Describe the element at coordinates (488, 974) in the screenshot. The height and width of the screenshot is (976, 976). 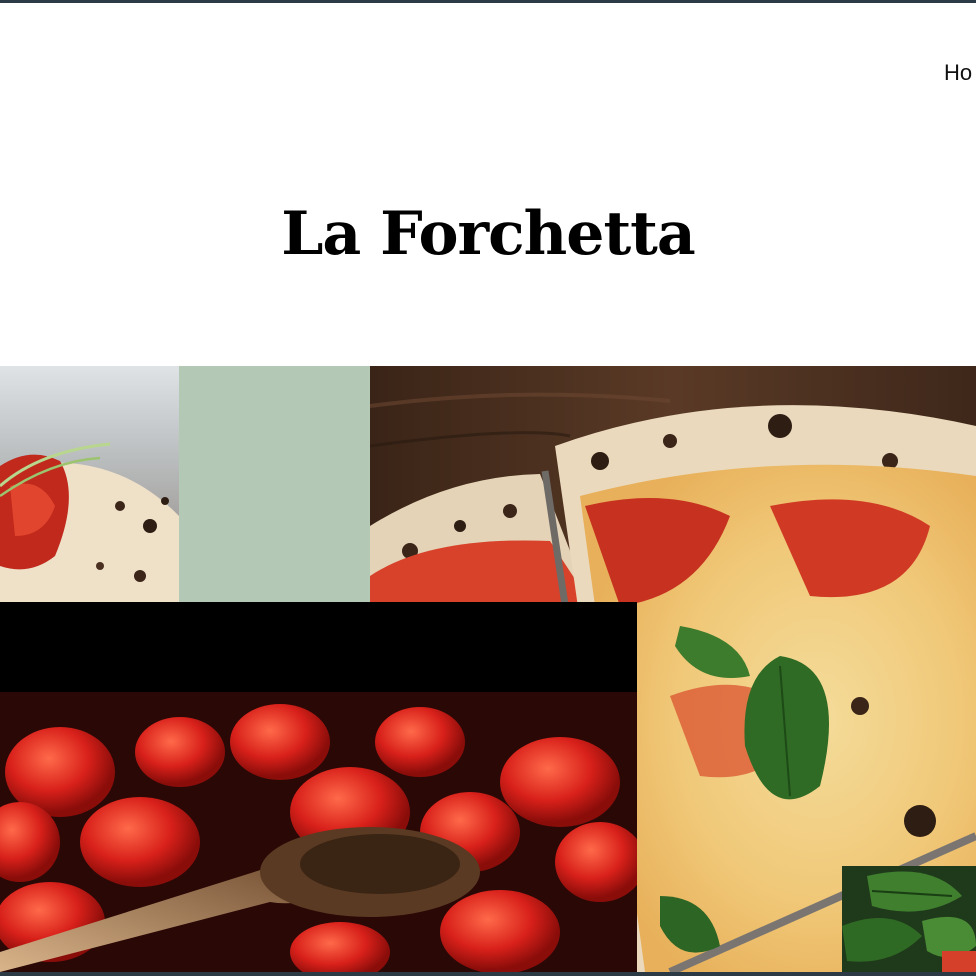
I see `bottom-border` at that location.